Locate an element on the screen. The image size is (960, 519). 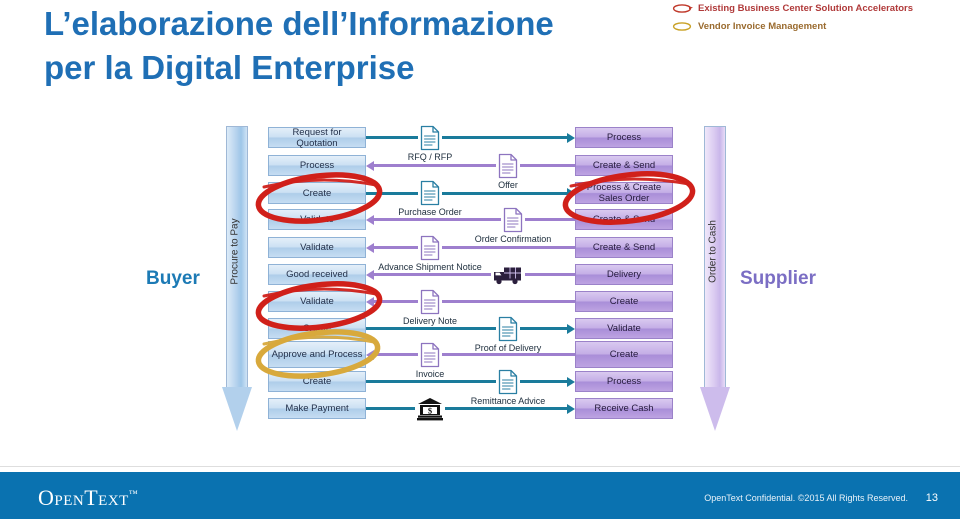
band-label-right: Order to Cash is located at coordinates (713, 251).